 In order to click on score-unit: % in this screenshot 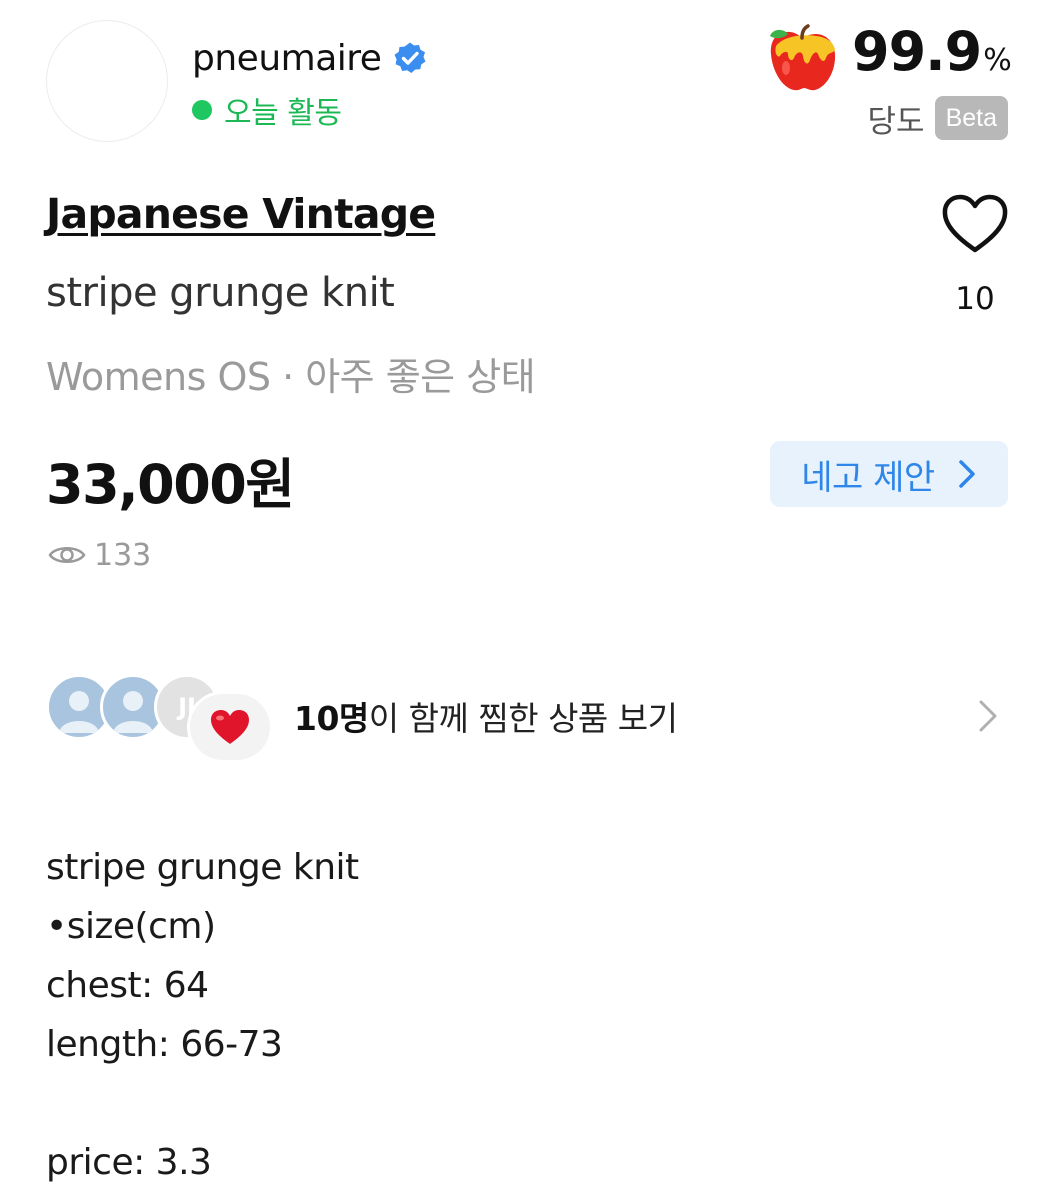, I will do `click(997, 60)`.